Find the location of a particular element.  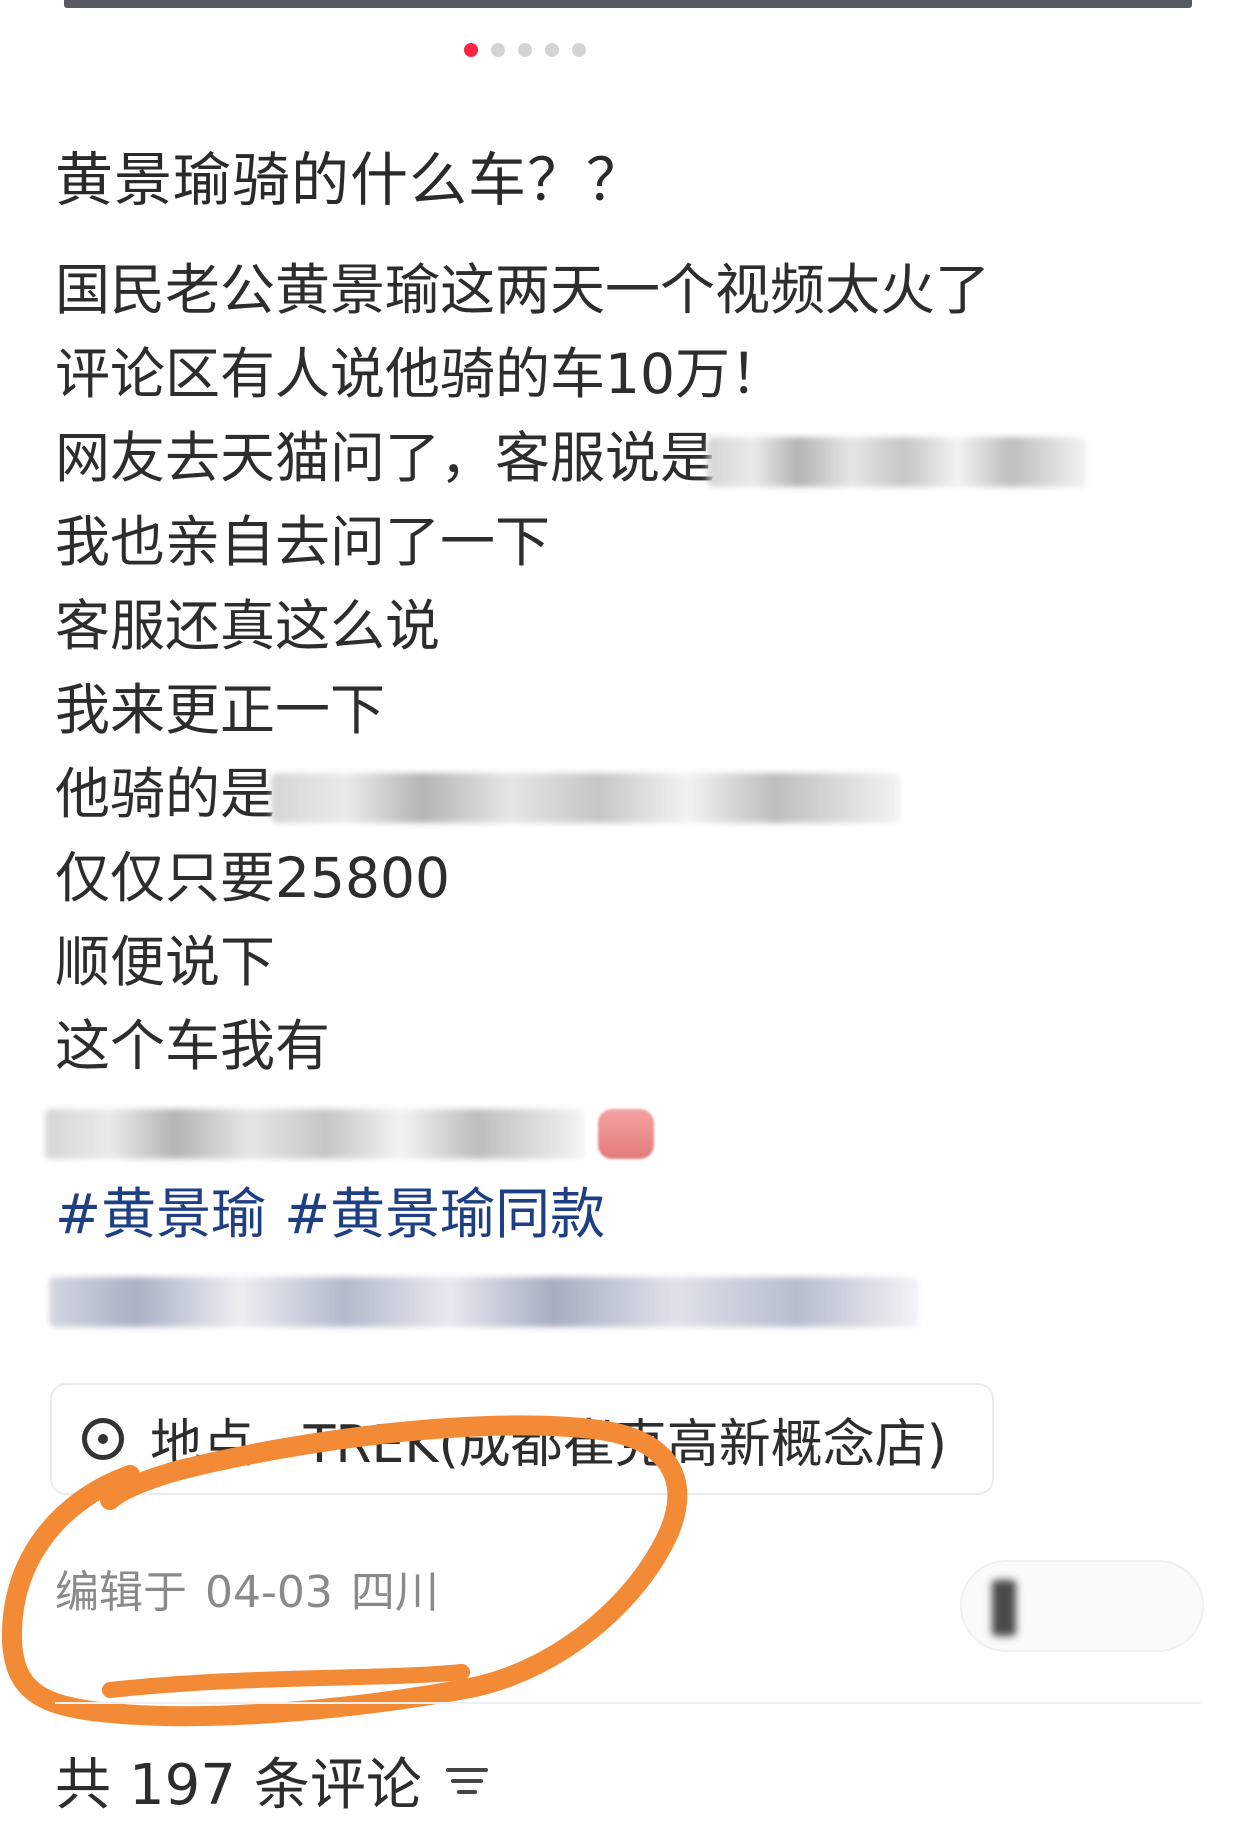

hashtag-link: #黄景瑜同款 is located at coordinates (444, 1214).